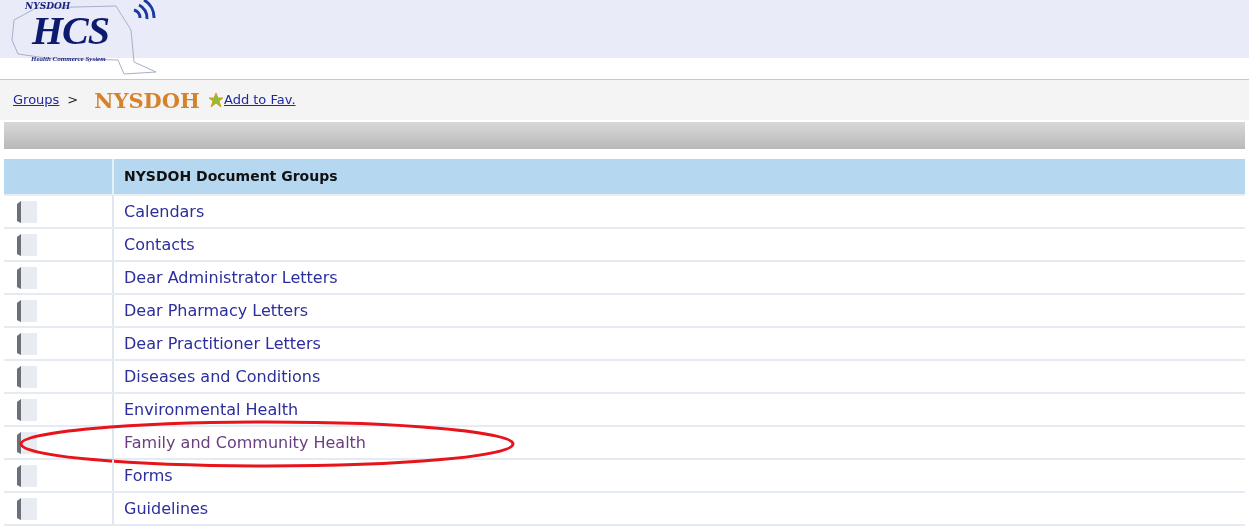  Describe the element at coordinates (164, 211) in the screenshot. I see `group-link: Calendars` at that location.